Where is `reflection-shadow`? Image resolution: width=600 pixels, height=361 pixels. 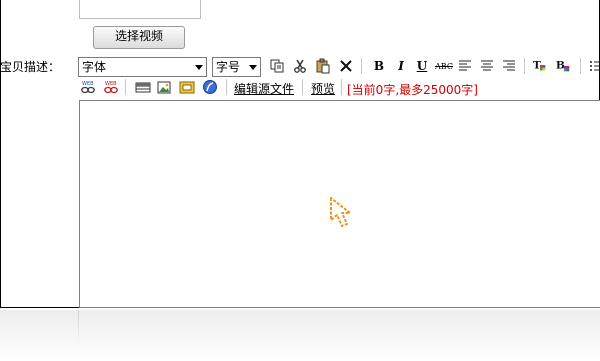
reflection-shadow is located at coordinates (300, 335).